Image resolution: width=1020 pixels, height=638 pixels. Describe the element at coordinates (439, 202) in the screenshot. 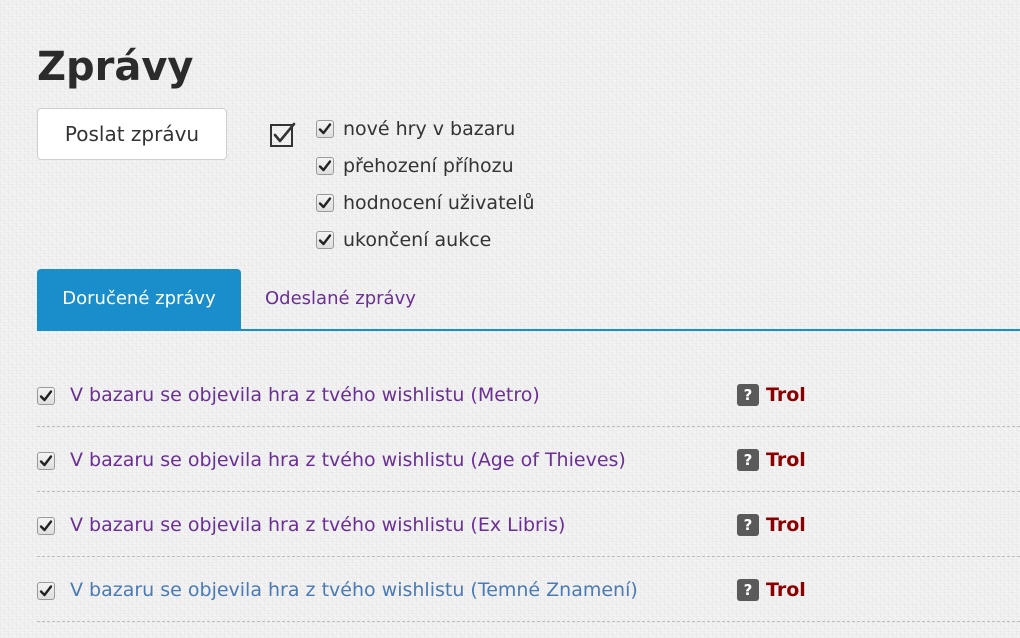

I see `filter-label: hodnocení uživatelů` at that location.